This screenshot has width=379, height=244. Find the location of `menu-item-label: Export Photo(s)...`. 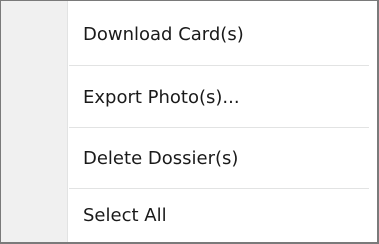

menu-item-label: Export Photo(s)... is located at coordinates (161, 97).